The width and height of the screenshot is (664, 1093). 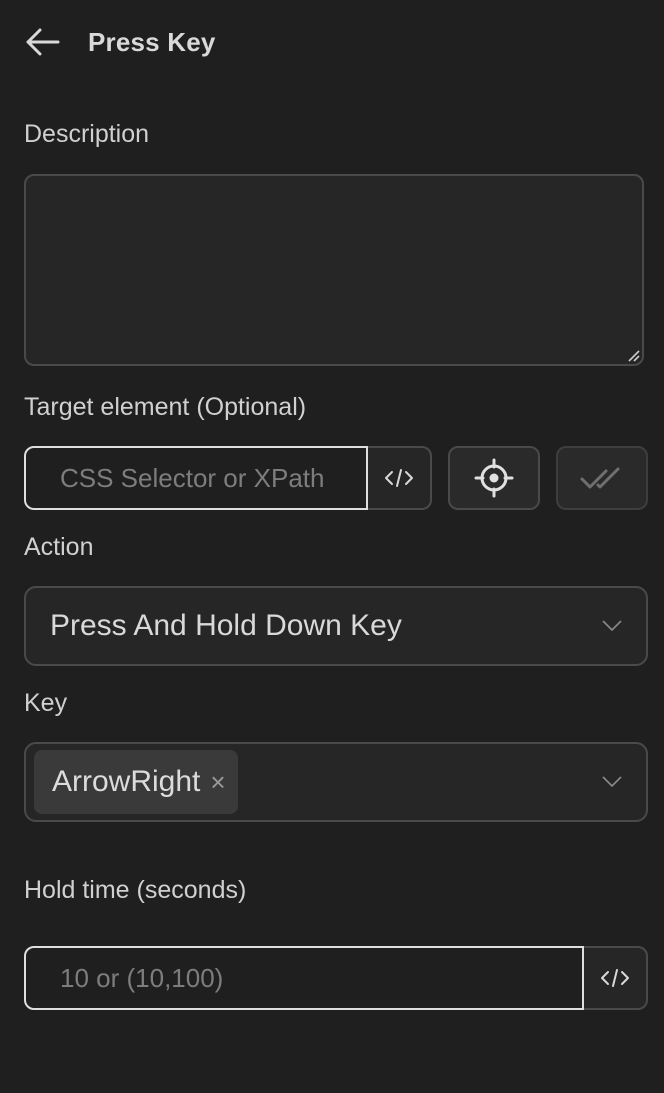 What do you see at coordinates (46, 703) in the screenshot?
I see `key-label: Key` at bounding box center [46, 703].